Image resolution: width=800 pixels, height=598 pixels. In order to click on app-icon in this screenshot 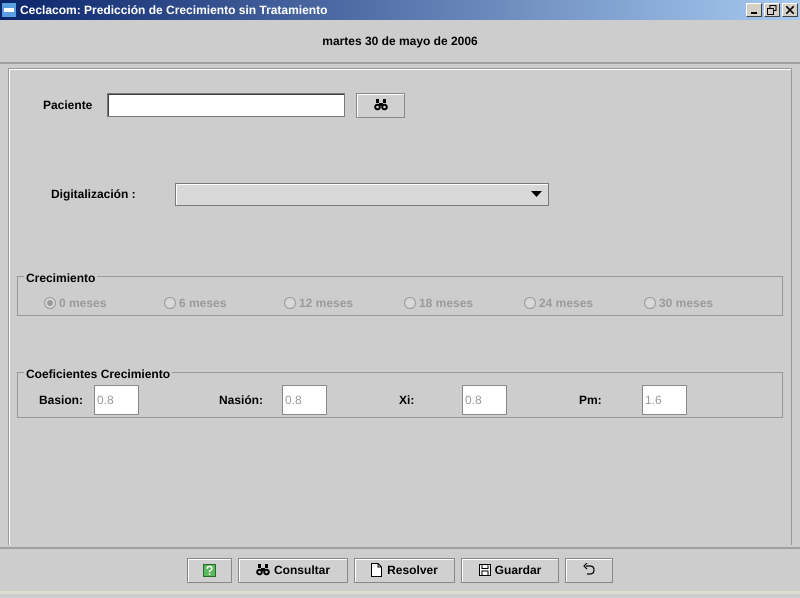, I will do `click(9, 10)`.